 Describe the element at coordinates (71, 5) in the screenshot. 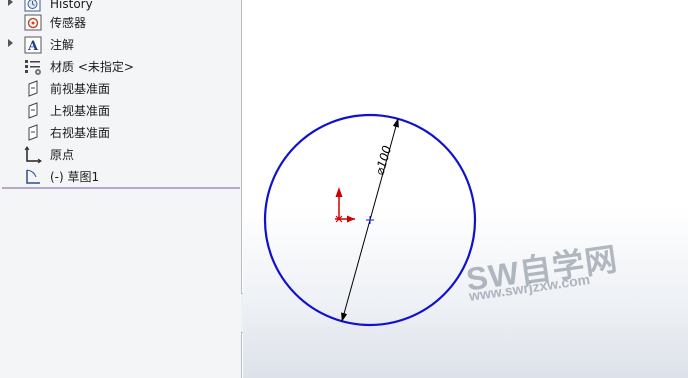

I see `tree-item-label: History` at that location.